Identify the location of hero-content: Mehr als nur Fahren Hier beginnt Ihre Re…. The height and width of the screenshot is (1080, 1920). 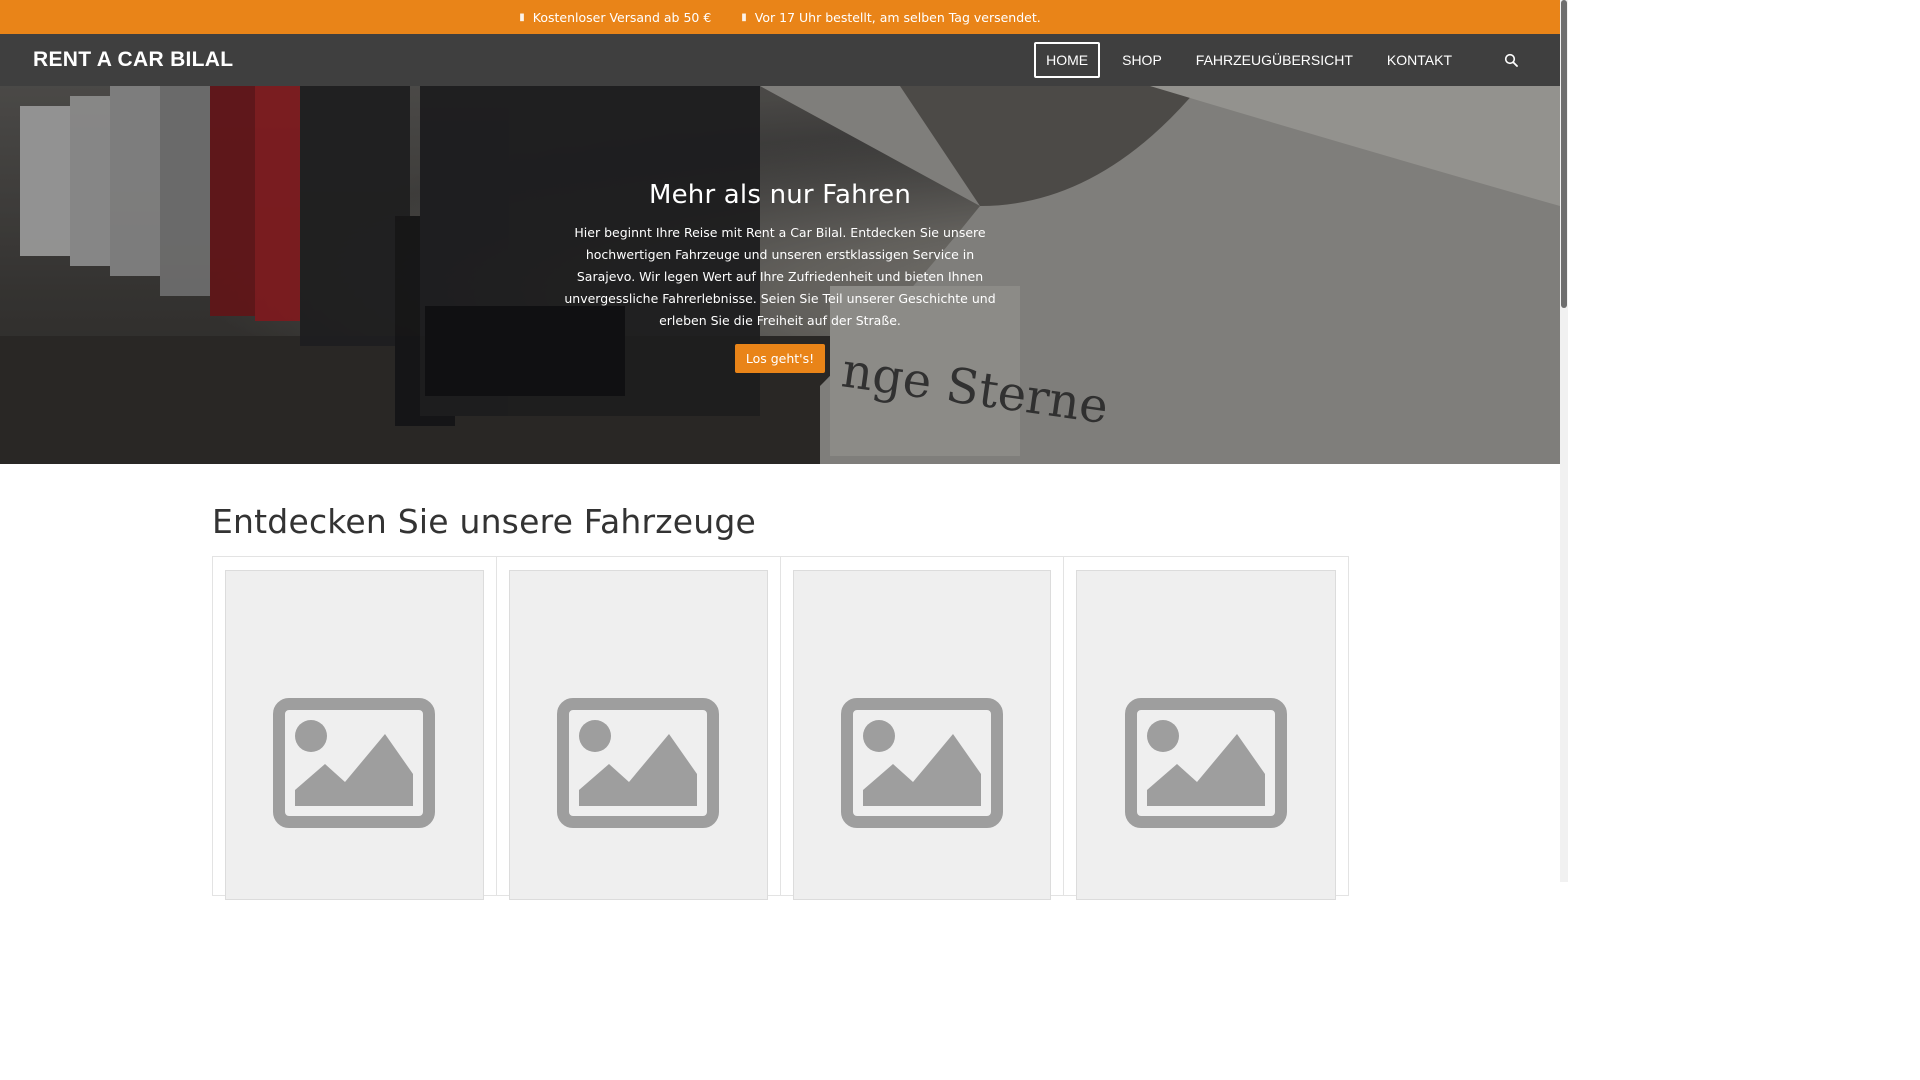
(780, 276).